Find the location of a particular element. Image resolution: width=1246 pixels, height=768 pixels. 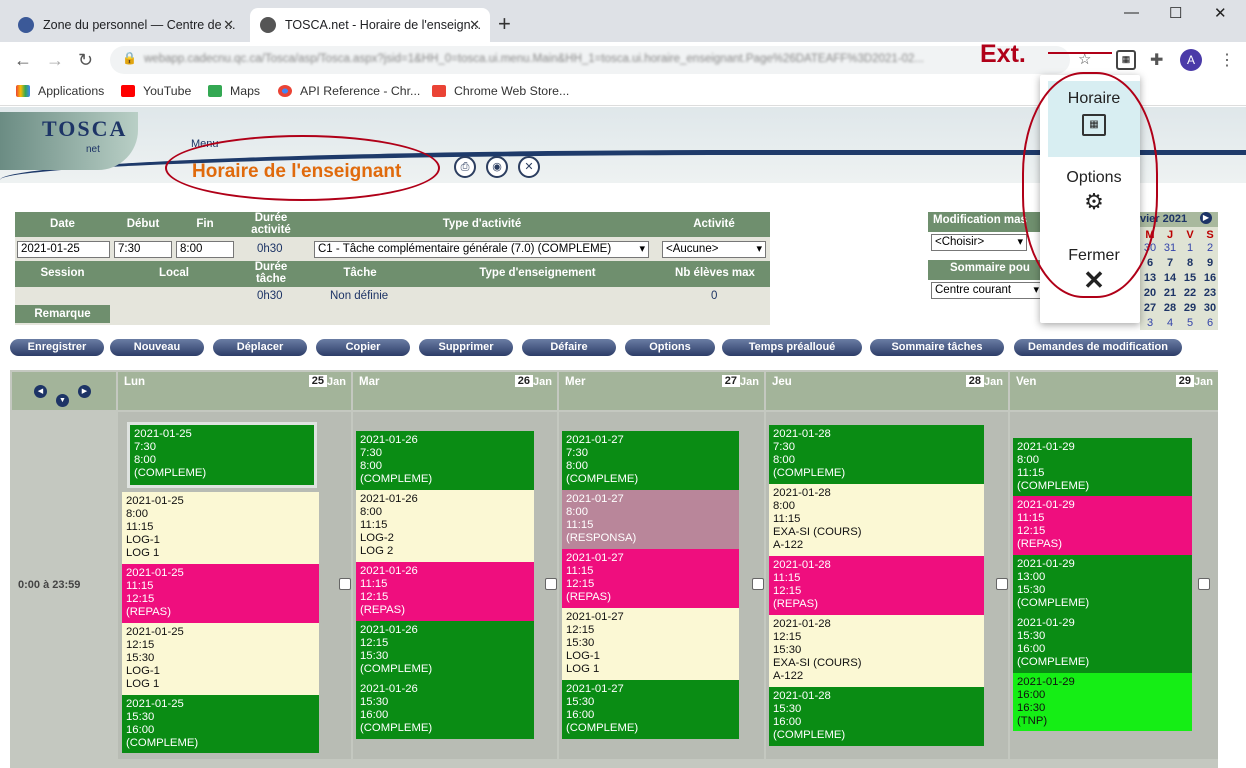

prev-week-icon: ◀ is located at coordinates (40, 391).